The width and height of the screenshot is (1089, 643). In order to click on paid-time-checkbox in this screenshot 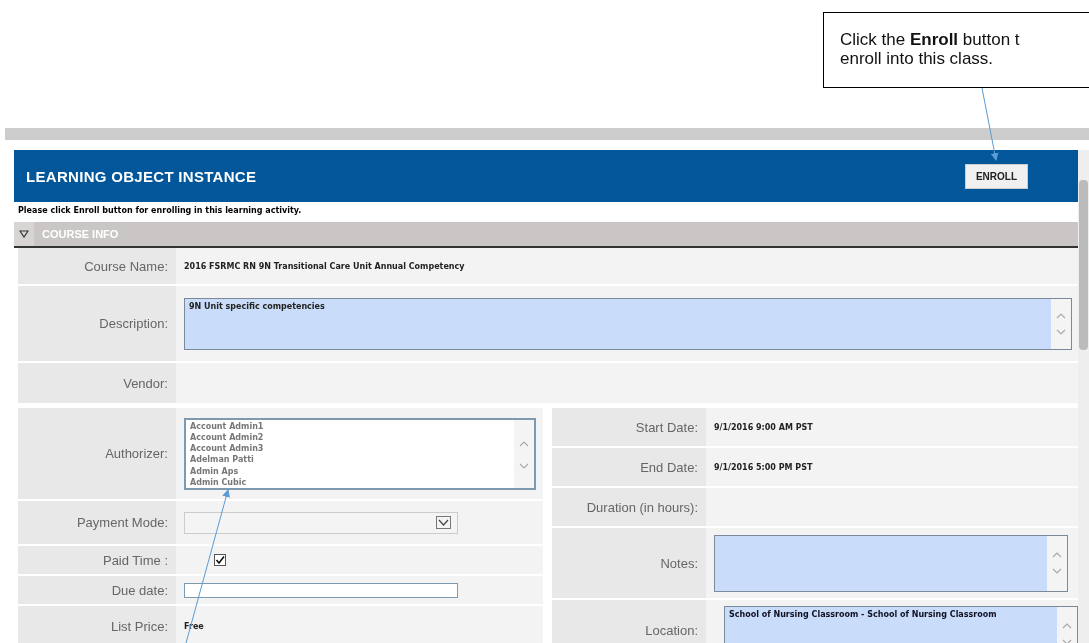, I will do `click(220, 560)`.